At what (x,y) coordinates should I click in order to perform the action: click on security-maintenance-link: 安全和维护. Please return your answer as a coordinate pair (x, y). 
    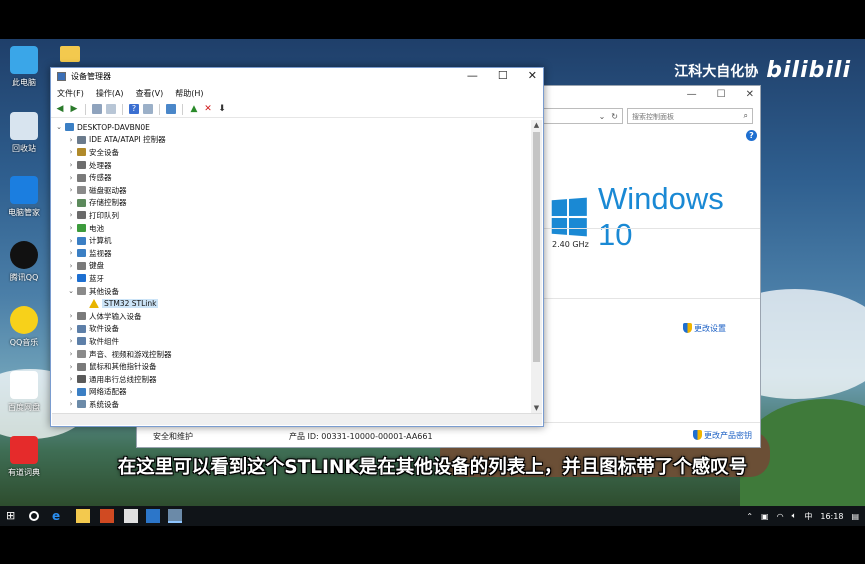
    Looking at the image, I should click on (173, 436).